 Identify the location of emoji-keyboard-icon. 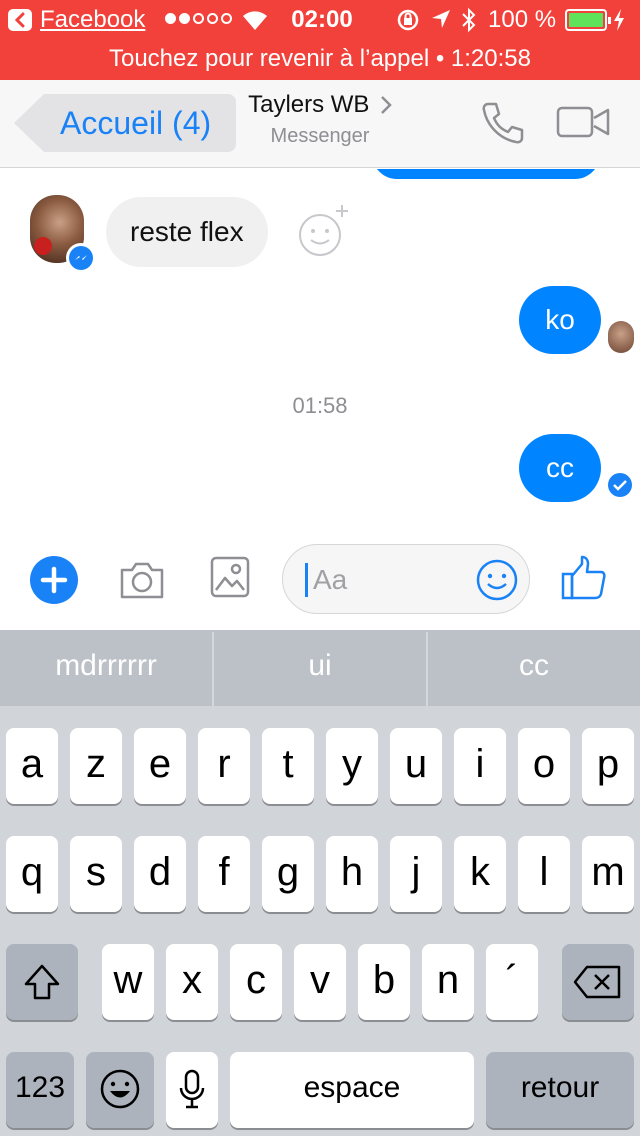
(120, 1089).